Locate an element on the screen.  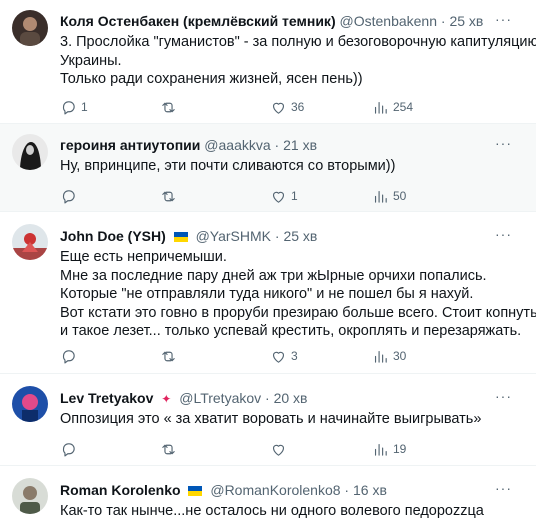
views-count: 254 is located at coordinates (403, 107).